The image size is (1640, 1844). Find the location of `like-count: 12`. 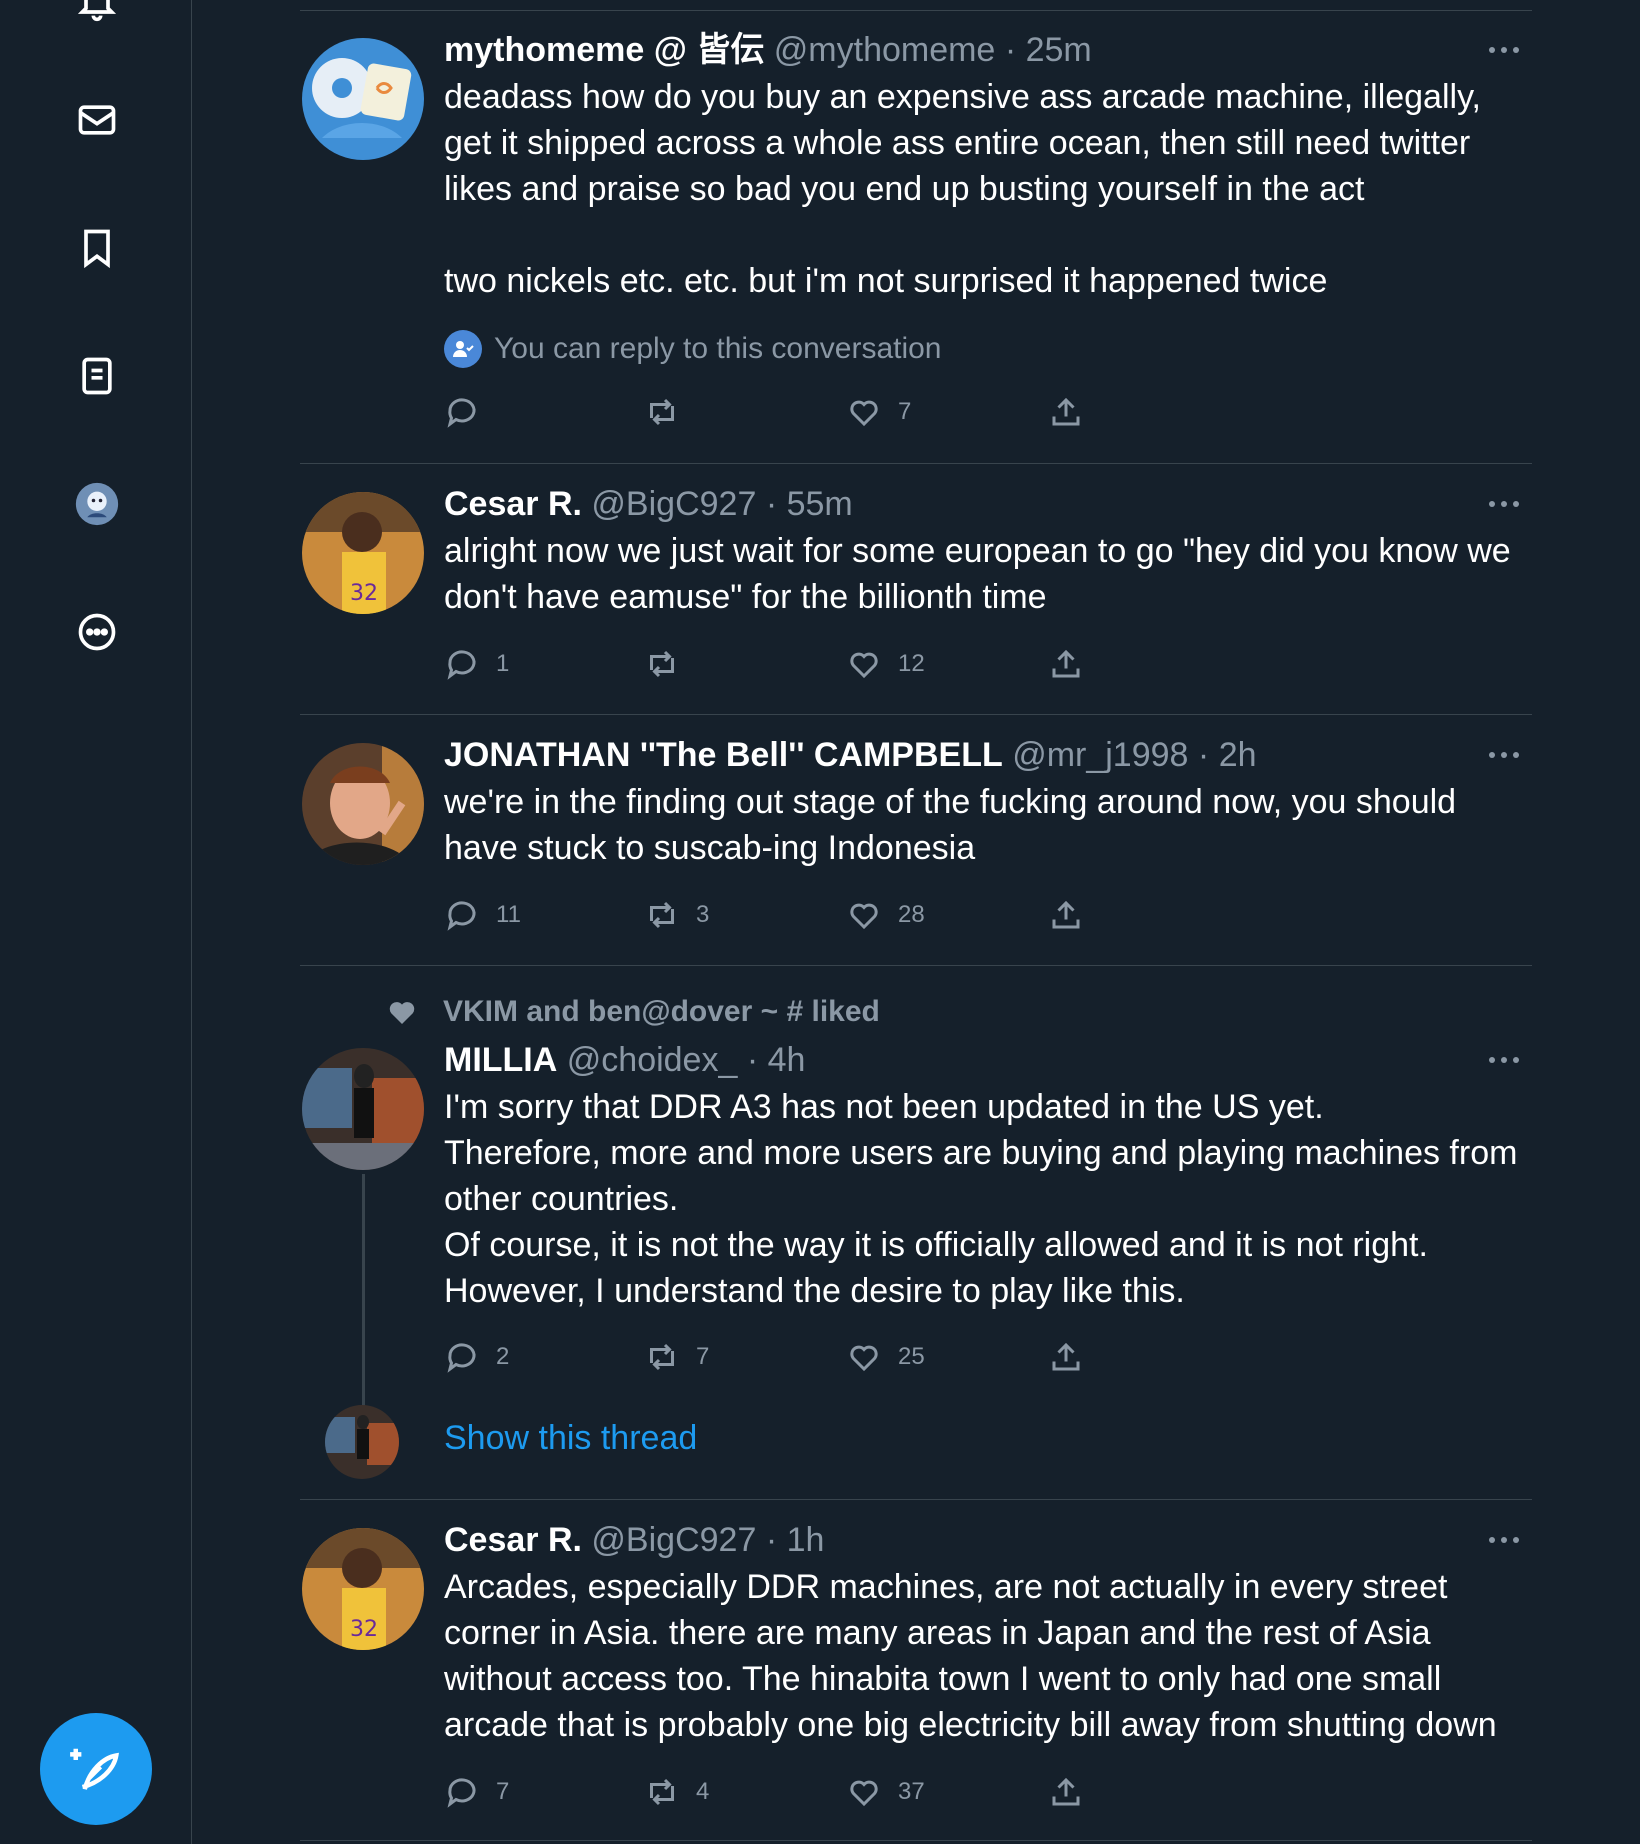

like-count: 12 is located at coordinates (911, 663).